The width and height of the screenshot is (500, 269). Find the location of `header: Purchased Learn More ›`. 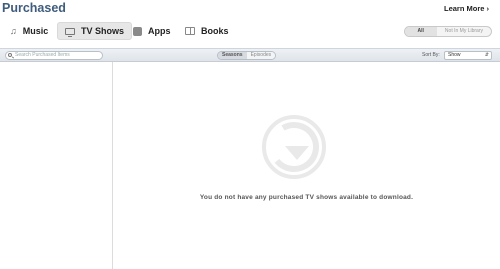

header: Purchased Learn More › is located at coordinates (250, 10).